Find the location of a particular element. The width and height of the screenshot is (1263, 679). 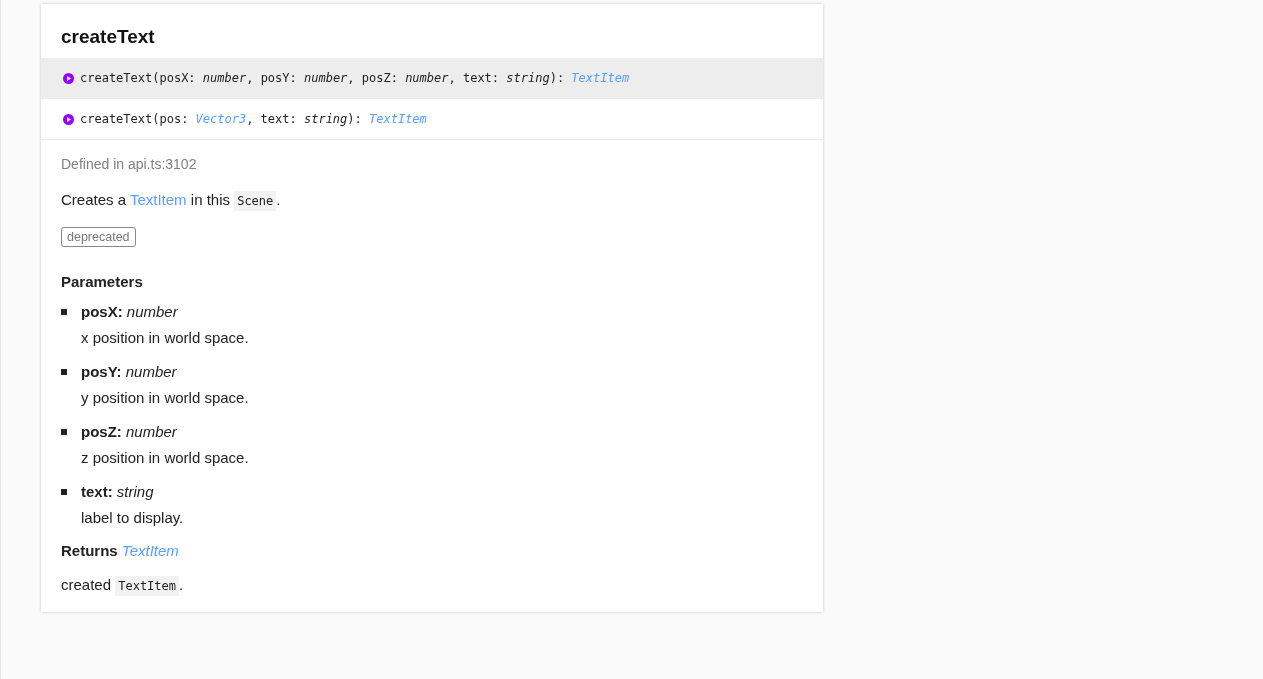

parameter-description: x position in world space. is located at coordinates (165, 338).